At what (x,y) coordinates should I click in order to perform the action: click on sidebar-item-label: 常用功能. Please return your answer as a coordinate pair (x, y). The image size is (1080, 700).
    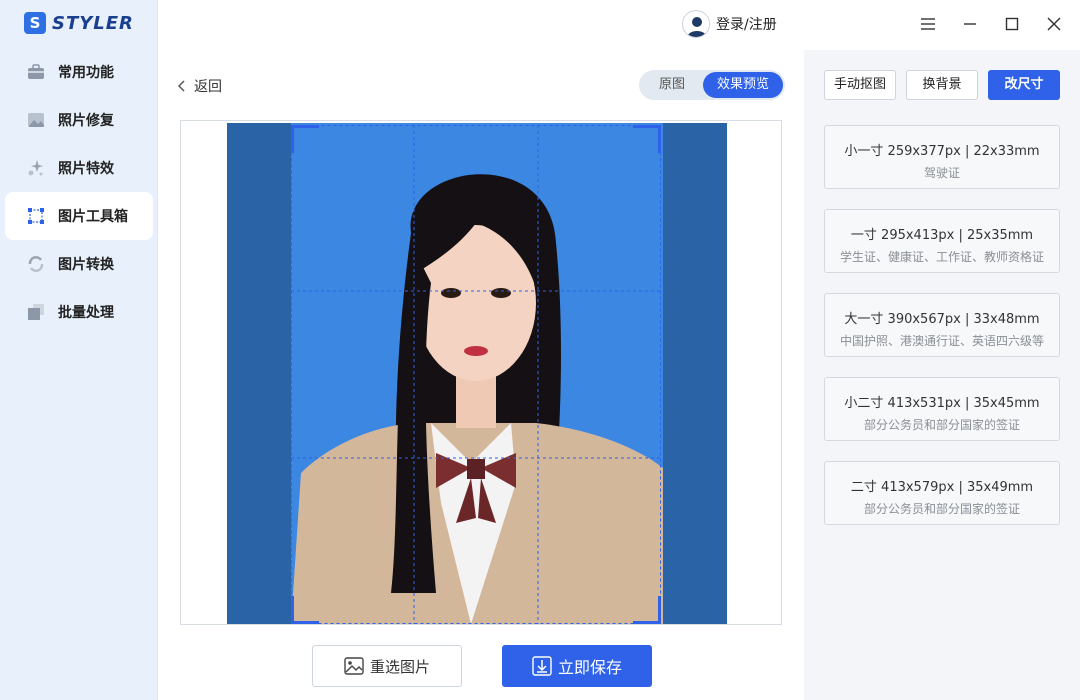
    Looking at the image, I should click on (86, 73).